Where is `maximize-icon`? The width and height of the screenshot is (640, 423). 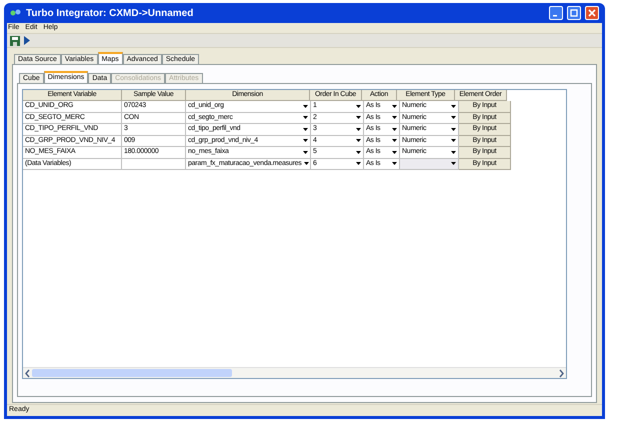 maximize-icon is located at coordinates (574, 13).